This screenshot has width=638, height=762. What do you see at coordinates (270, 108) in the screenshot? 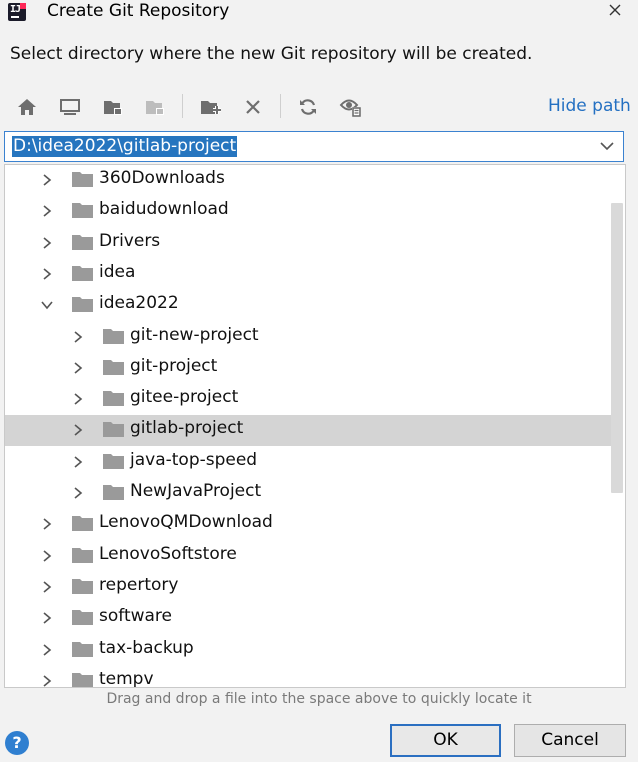
I see `file-chooser-toolbar` at bounding box center [270, 108].